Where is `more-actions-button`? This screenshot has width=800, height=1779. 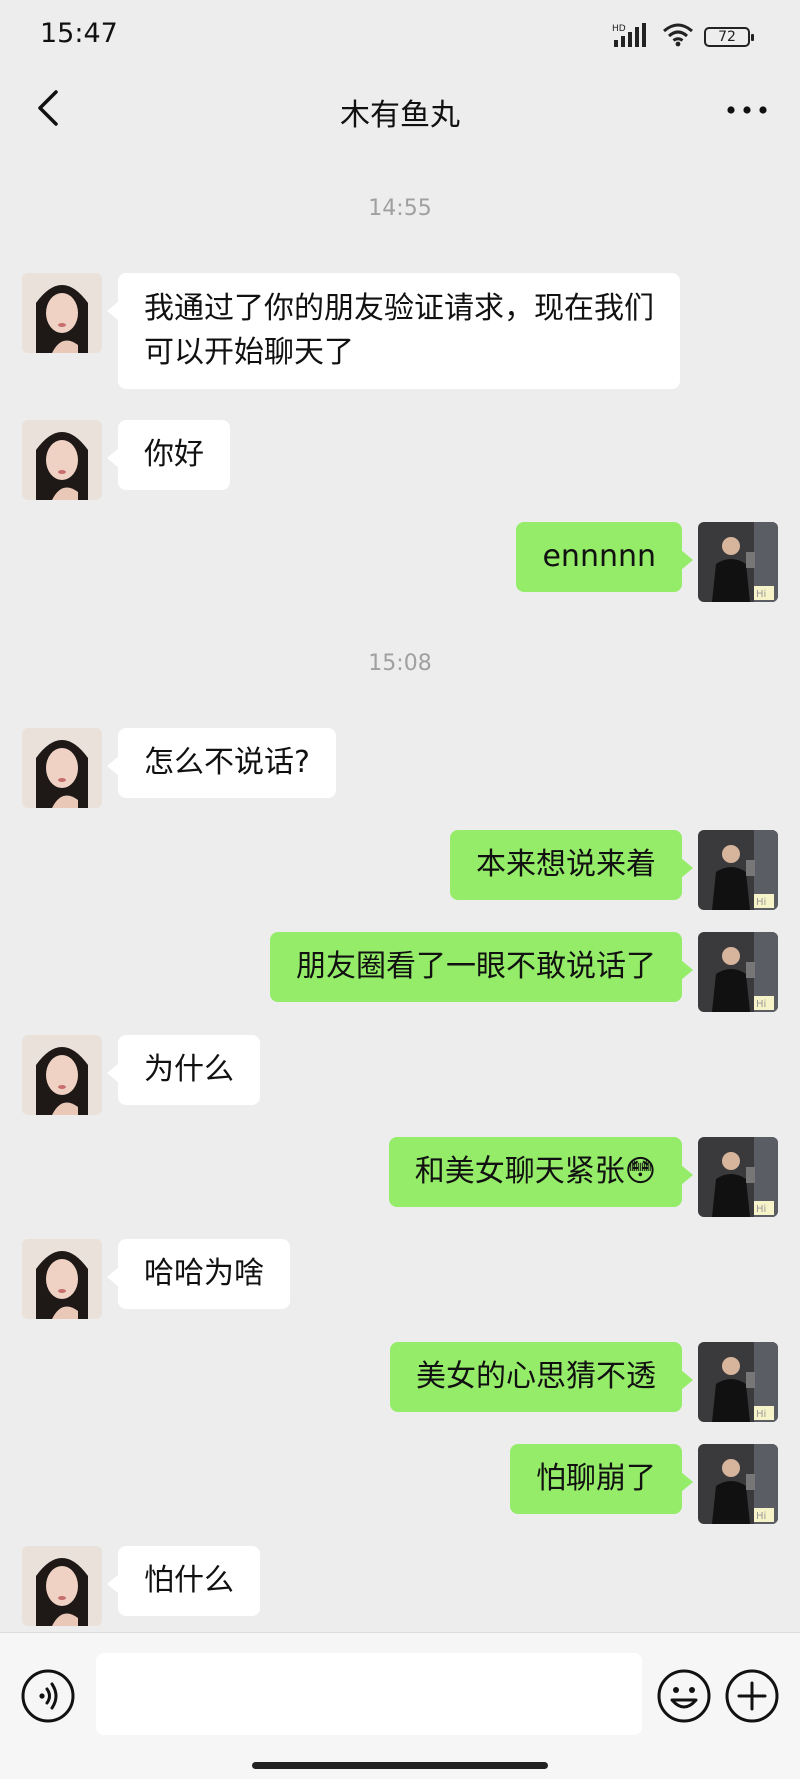
more-actions-button is located at coordinates (752, 1696).